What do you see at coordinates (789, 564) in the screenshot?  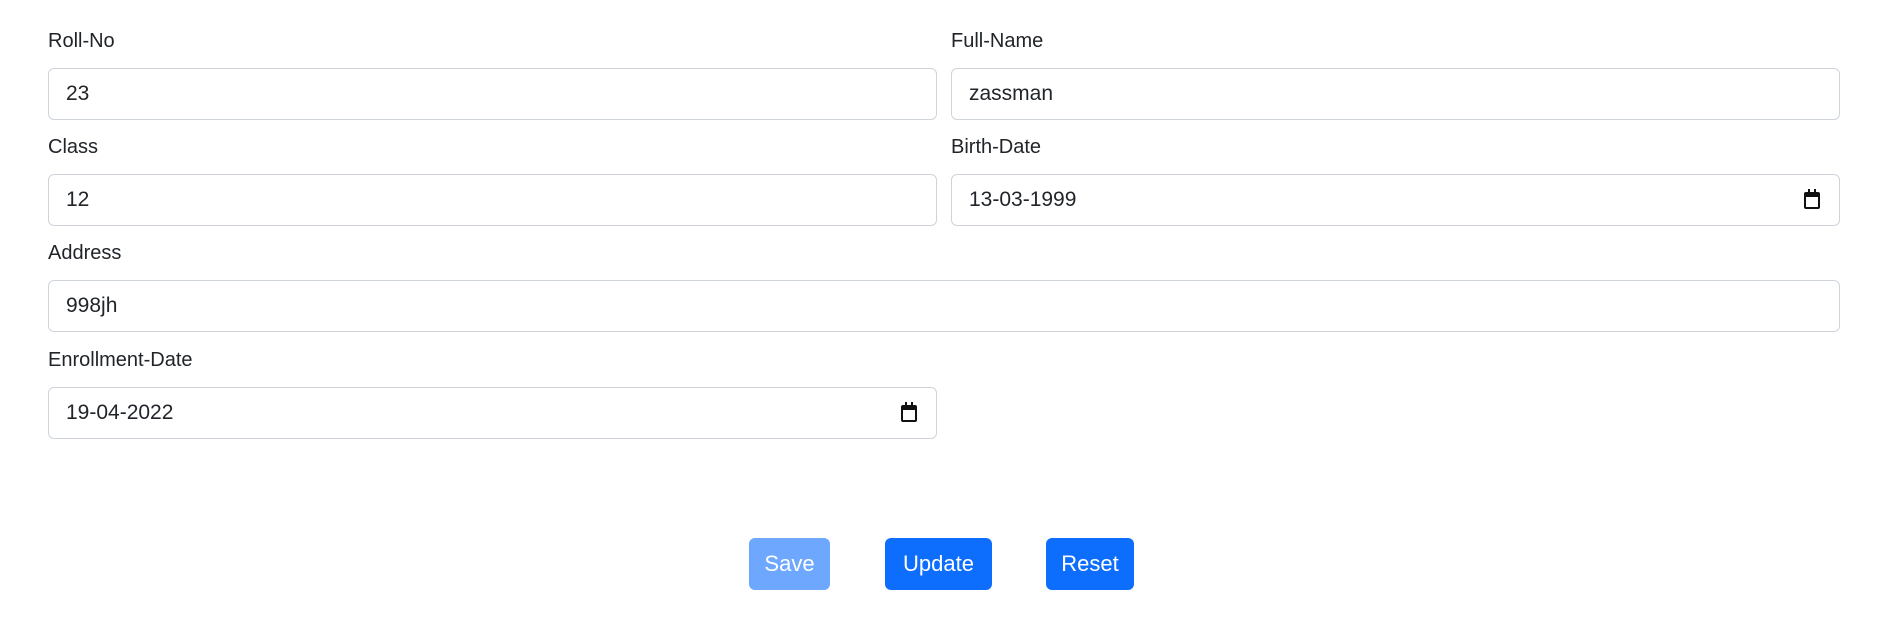 I see `save-button: Save` at bounding box center [789, 564].